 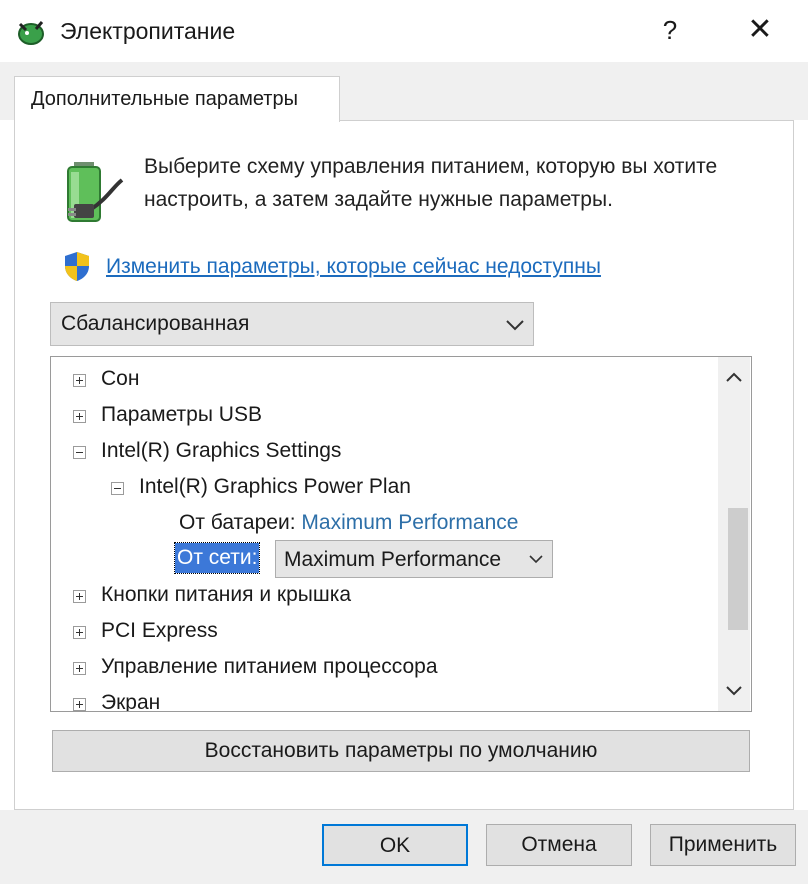 I want to click on plugged-in-select: Maximum Performance, so click(x=414, y=559).